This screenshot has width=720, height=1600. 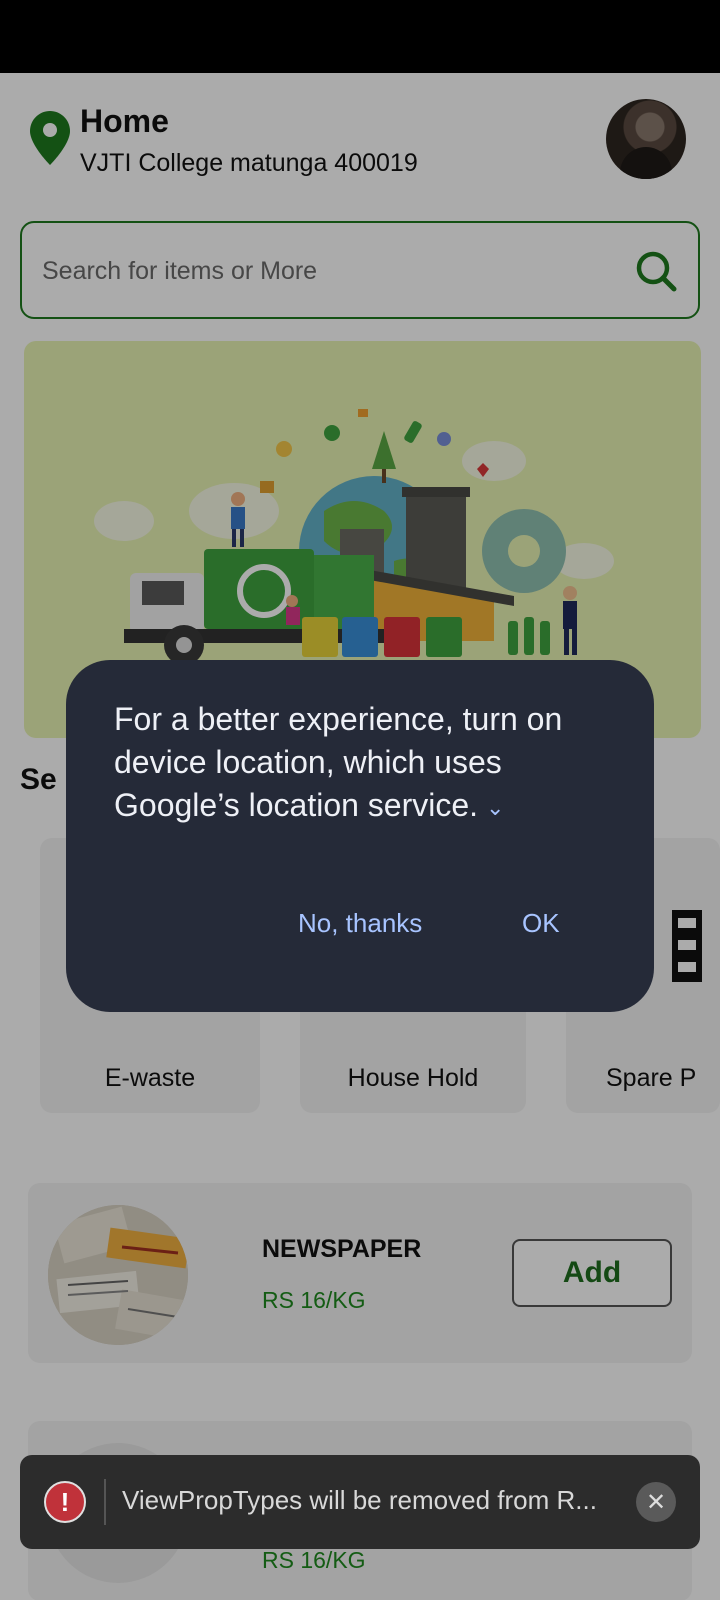 What do you see at coordinates (360, 923) in the screenshot?
I see `no-thanks-button: No, thanks` at bounding box center [360, 923].